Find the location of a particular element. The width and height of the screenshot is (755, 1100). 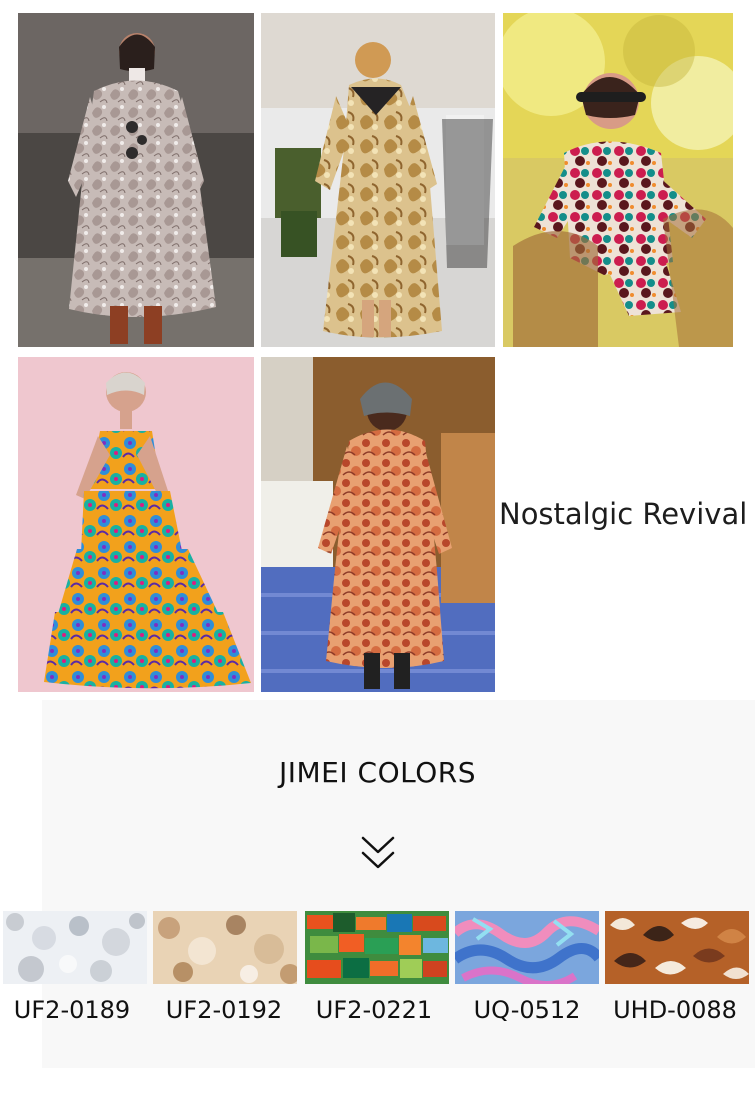

photo-geometric-print-outfit is located at coordinates (618, 180).